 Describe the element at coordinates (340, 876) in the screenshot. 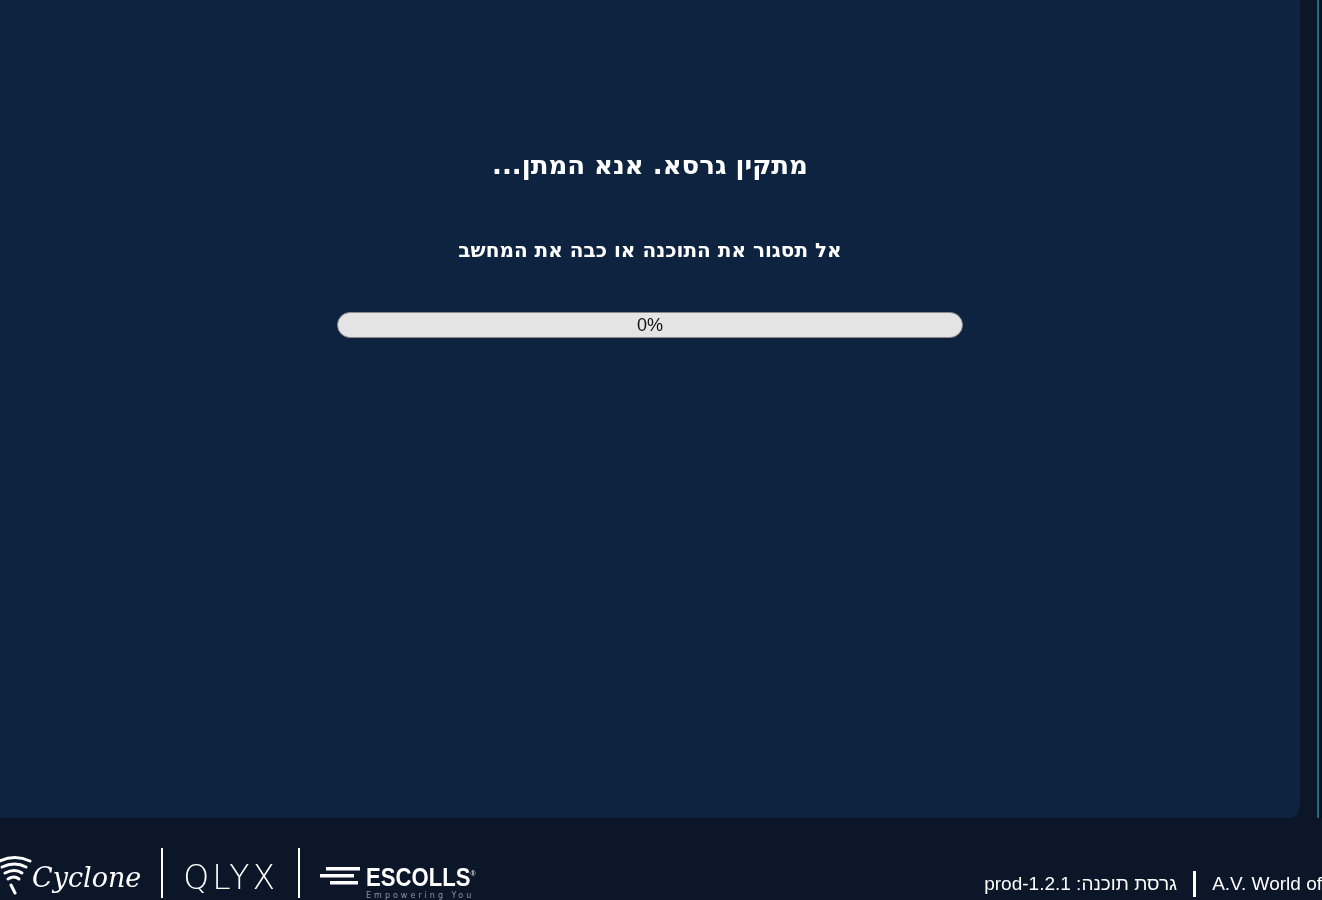

I see `speed-lines-icon` at that location.